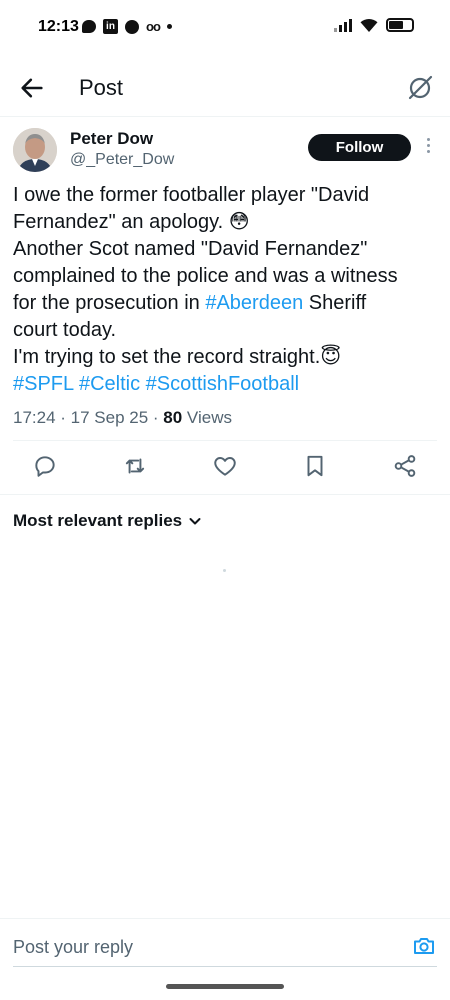 The width and height of the screenshot is (450, 1000). I want to click on message-icon, so click(89, 26).